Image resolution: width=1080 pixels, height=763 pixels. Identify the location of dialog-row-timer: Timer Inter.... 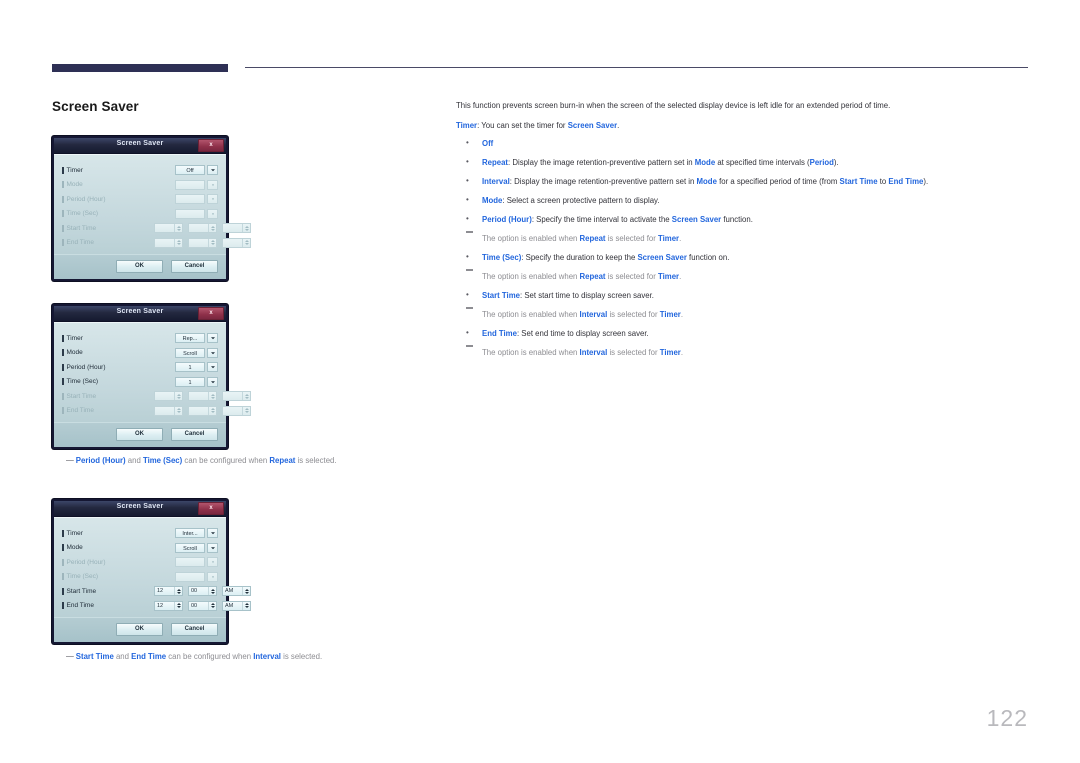
(140, 533).